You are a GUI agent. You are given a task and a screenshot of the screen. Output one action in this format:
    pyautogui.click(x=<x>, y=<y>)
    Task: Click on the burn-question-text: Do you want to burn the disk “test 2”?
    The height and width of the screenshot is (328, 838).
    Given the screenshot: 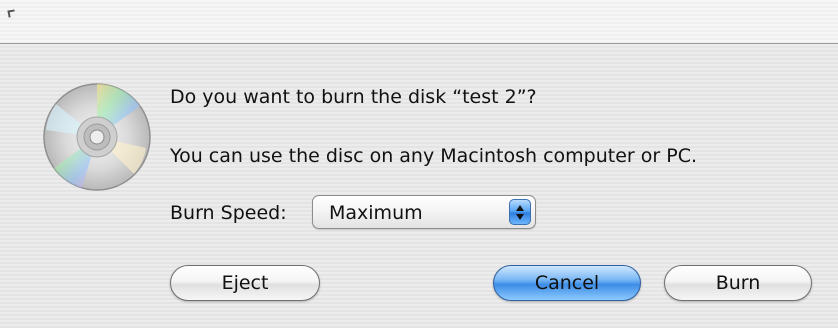 What is the action you would take?
    pyautogui.click(x=353, y=97)
    